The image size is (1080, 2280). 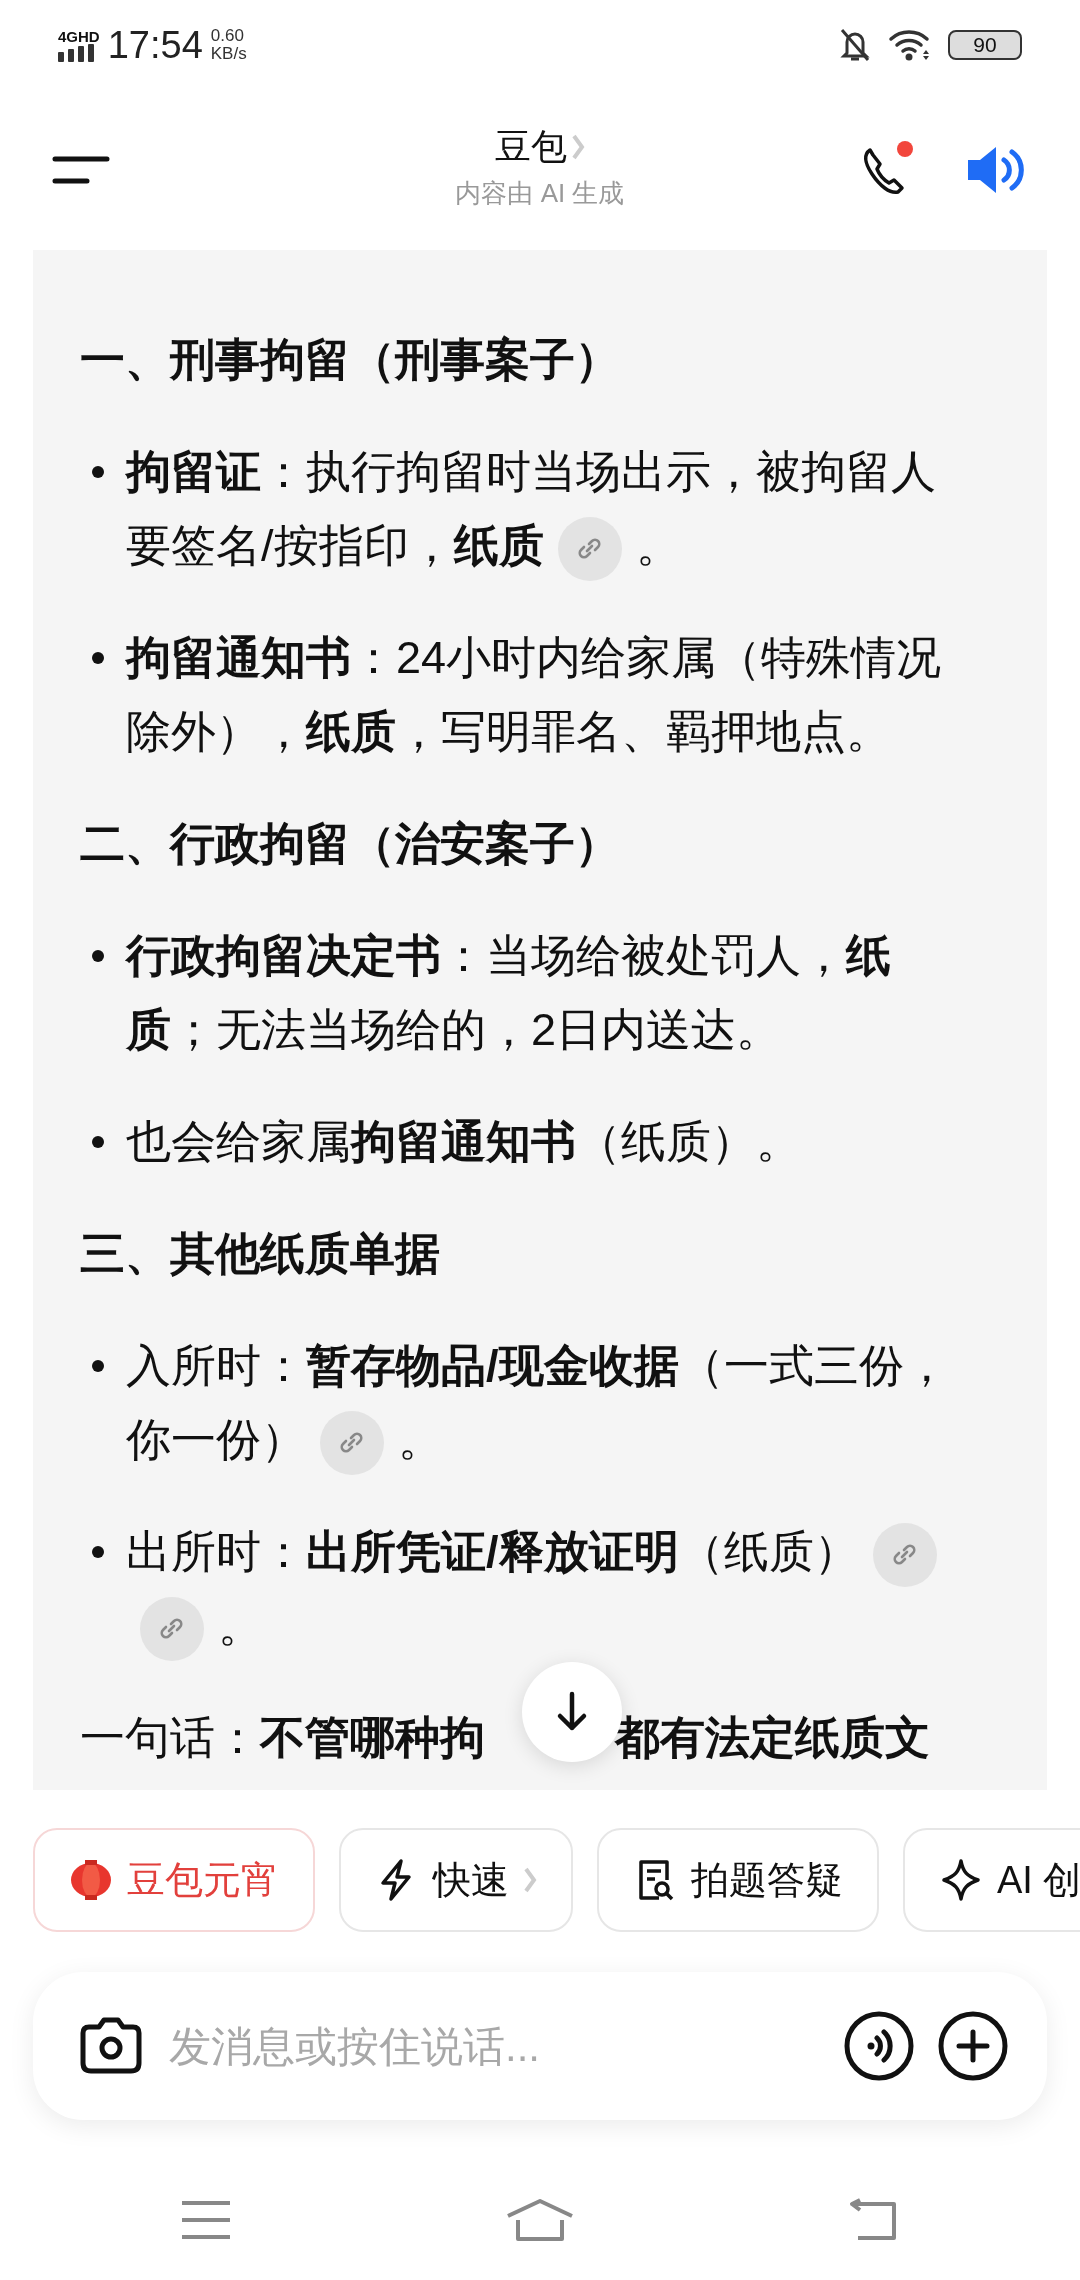 I want to click on list-item-text: 入所时：暂存物品/现金收据（一式三份，你一份） 。, so click(x=553, y=1403).